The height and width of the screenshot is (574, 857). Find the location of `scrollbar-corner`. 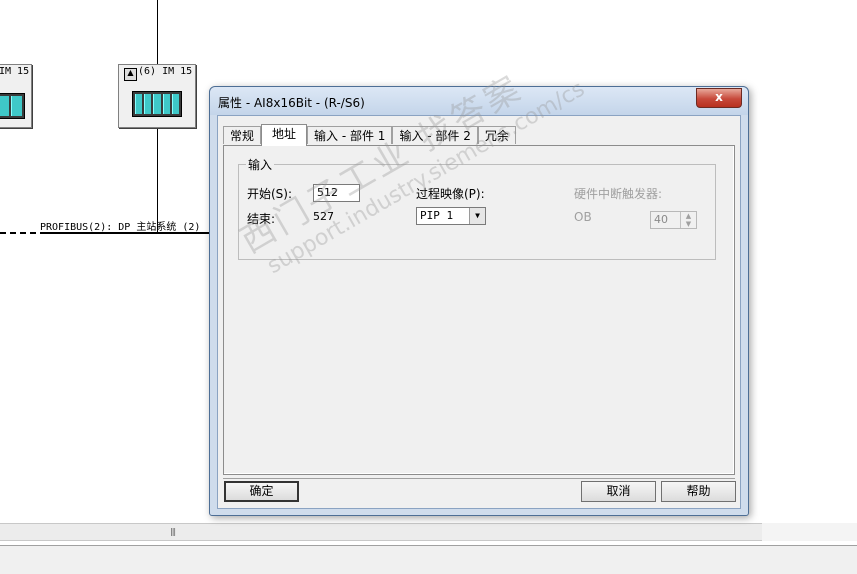

scrollbar-corner is located at coordinates (809, 532).